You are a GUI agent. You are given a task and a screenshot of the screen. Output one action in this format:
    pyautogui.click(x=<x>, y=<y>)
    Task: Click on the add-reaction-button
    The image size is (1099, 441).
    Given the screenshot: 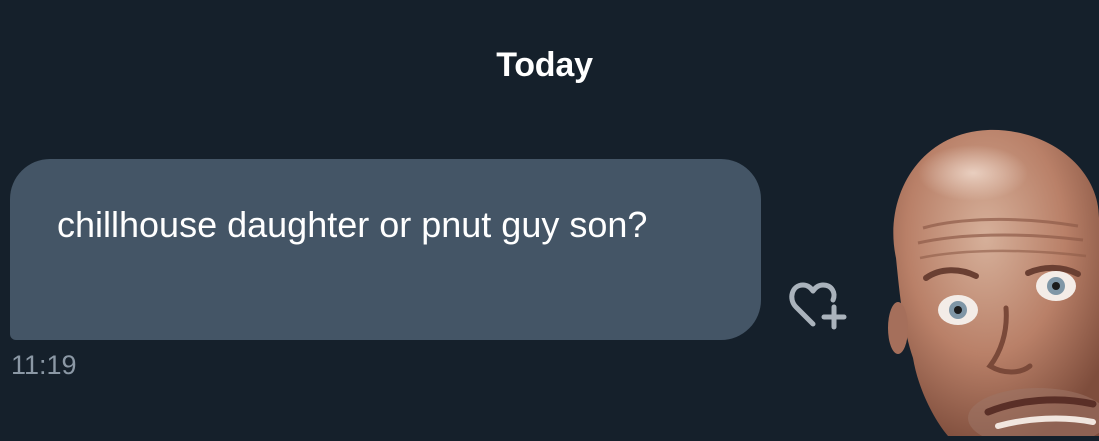 What is the action you would take?
    pyautogui.click(x=817, y=307)
    